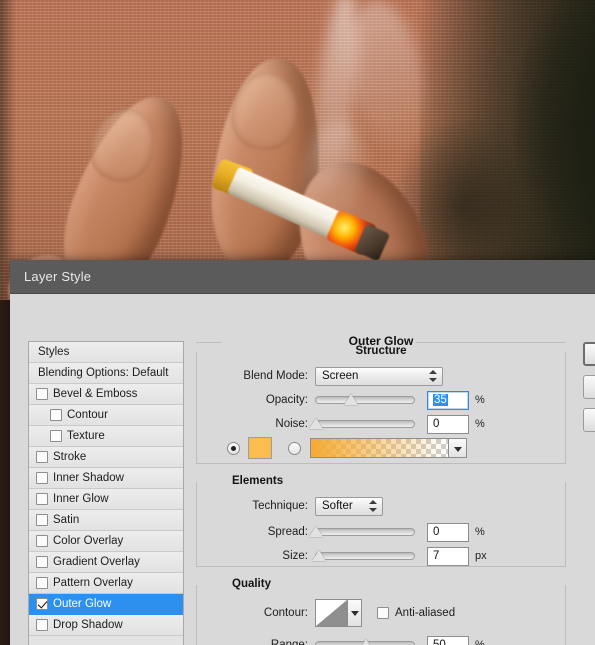  What do you see at coordinates (286, 400) in the screenshot?
I see `opacity-label: Opacity:` at bounding box center [286, 400].